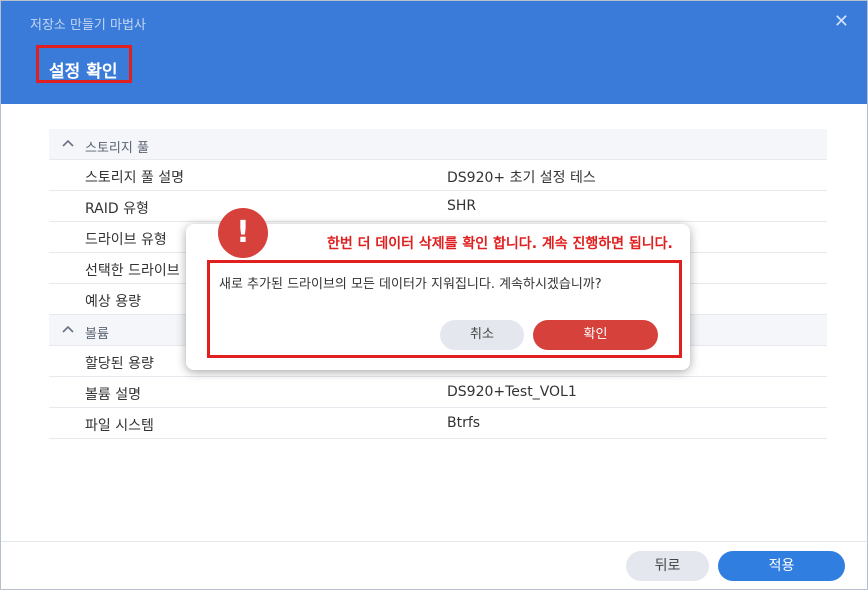 This screenshot has height=590, width=868. What do you see at coordinates (126, 240) in the screenshot?
I see `row-key: 드라이브 유형` at bounding box center [126, 240].